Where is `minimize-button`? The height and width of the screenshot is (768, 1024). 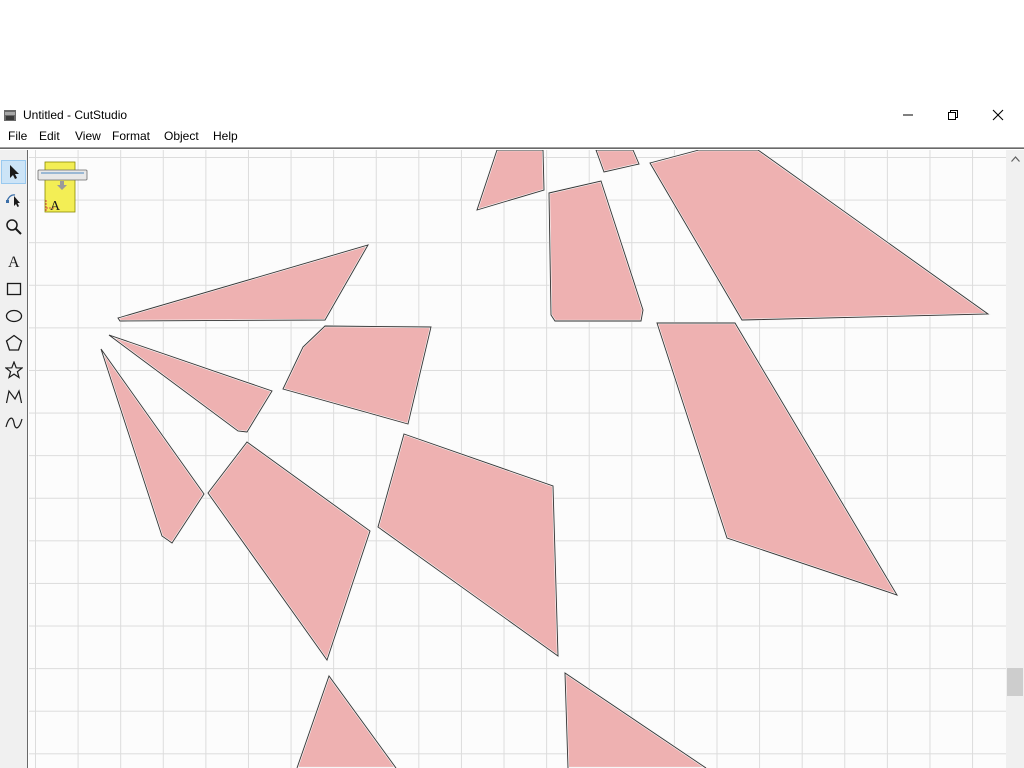 minimize-button is located at coordinates (908, 115).